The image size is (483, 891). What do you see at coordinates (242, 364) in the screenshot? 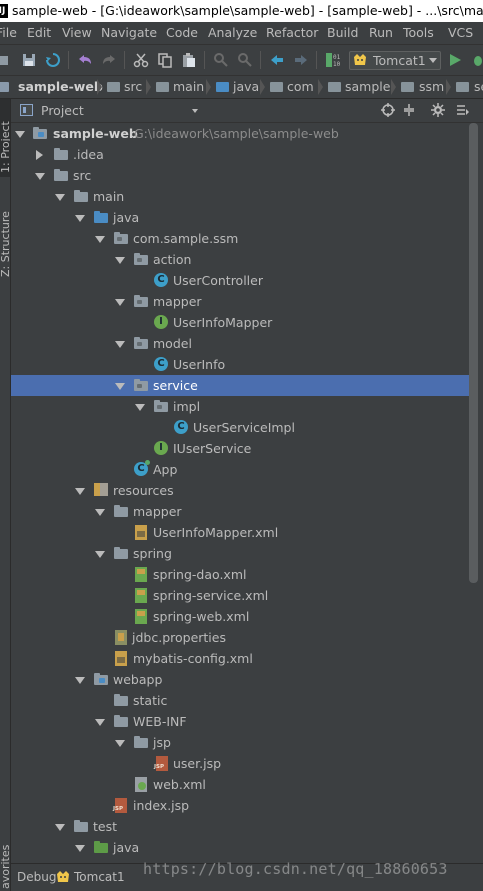
I see `tree-row: C UserInfo` at bounding box center [242, 364].